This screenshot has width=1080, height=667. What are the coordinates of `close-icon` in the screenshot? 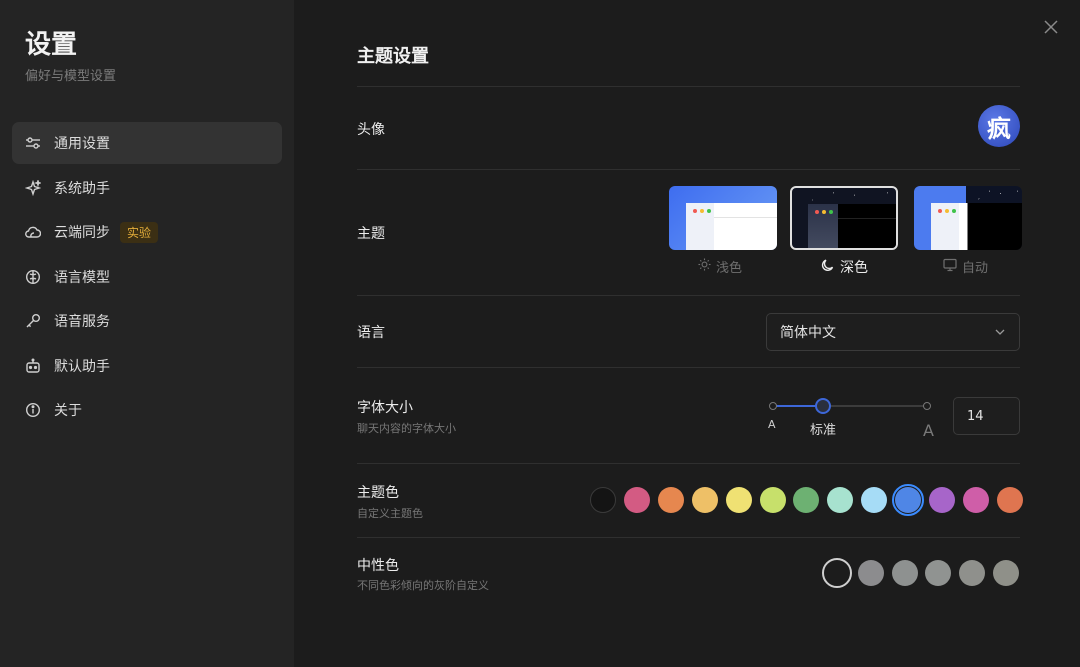 It's located at (1051, 27).